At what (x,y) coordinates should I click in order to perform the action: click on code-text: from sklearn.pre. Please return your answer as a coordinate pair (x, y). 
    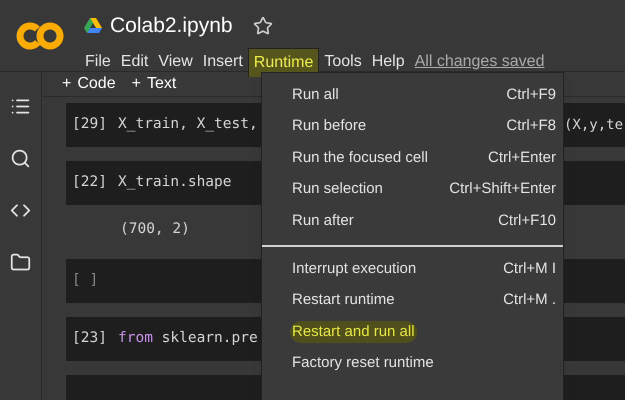
    Looking at the image, I should click on (188, 338).